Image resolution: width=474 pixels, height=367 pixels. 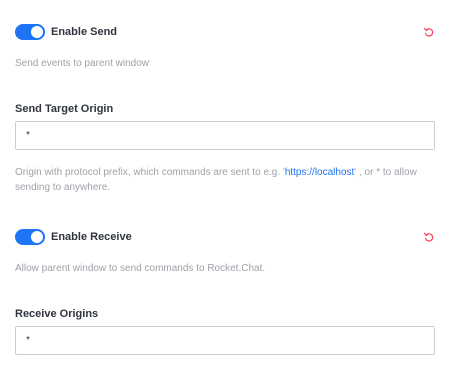 I want to click on reset-send-icon, so click(x=429, y=32).